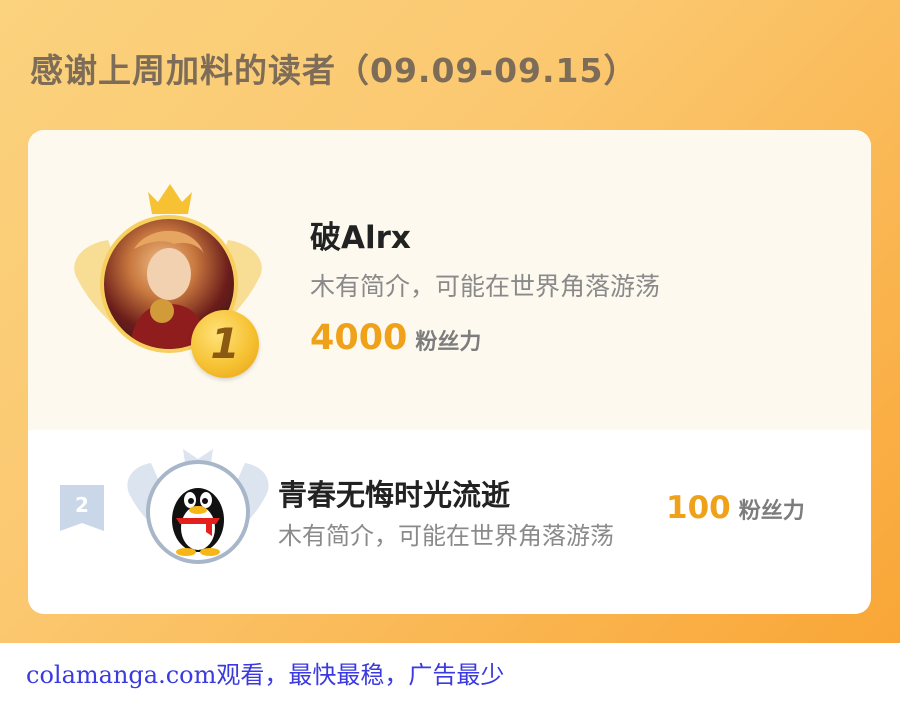 This screenshot has height=717, width=900. I want to click on rank-1-name: 破Alrx, so click(360, 234).